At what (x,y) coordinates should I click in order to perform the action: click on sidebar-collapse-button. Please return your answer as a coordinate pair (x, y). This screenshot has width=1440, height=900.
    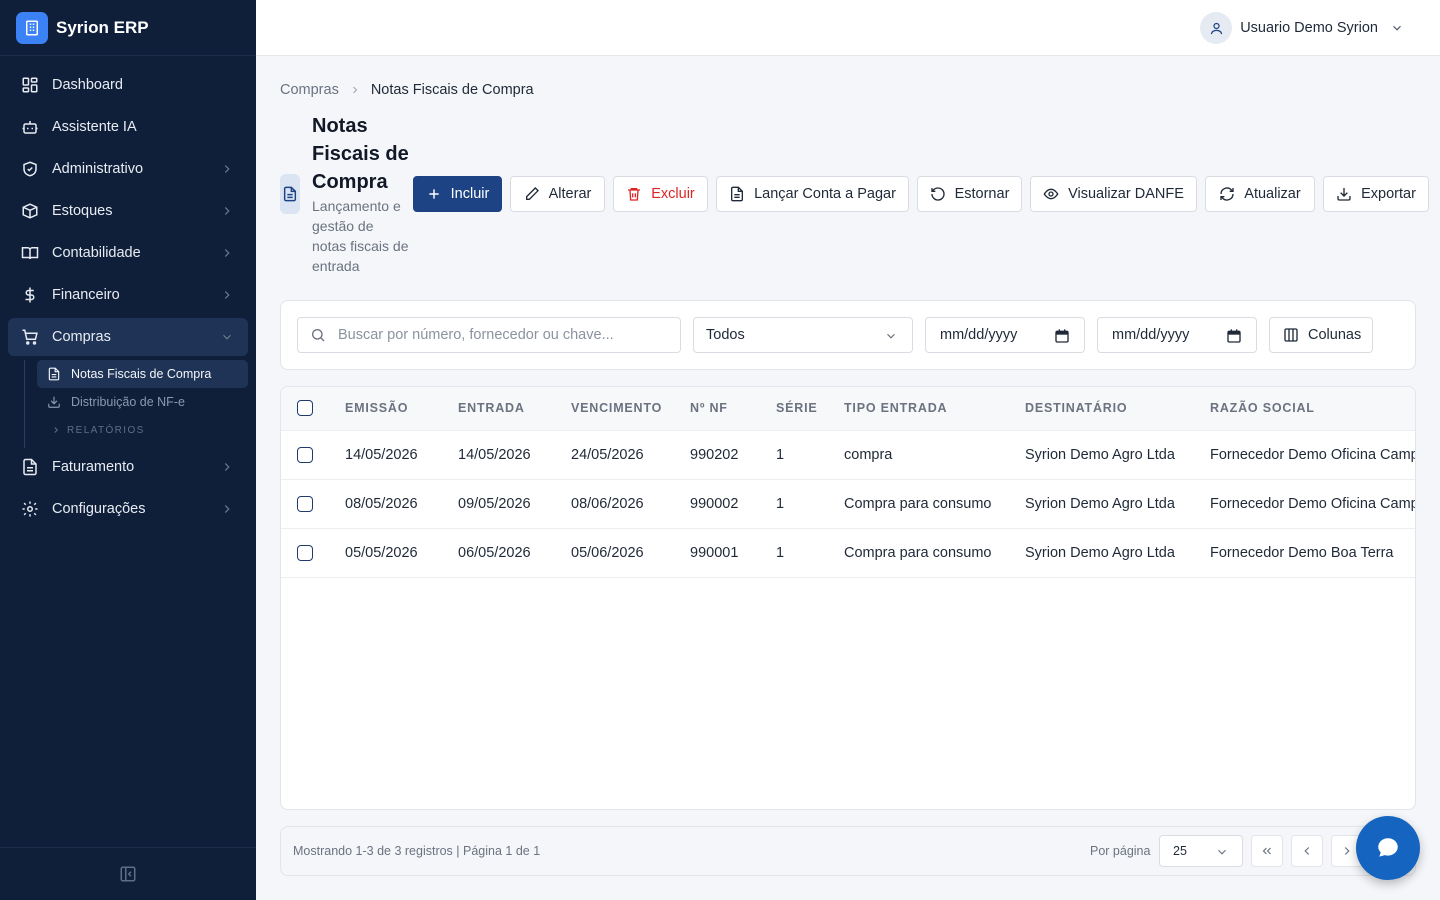
    Looking at the image, I should click on (128, 873).